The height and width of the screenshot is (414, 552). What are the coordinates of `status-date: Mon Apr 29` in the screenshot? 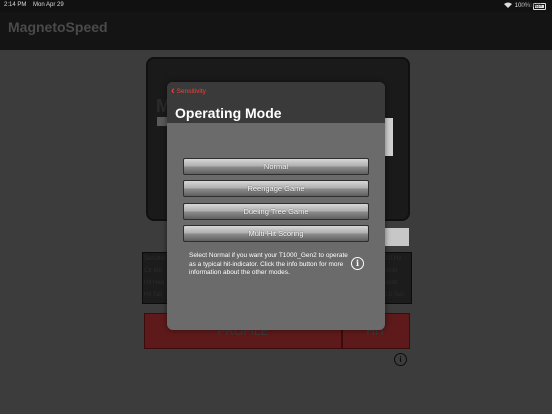 It's located at (48, 5).